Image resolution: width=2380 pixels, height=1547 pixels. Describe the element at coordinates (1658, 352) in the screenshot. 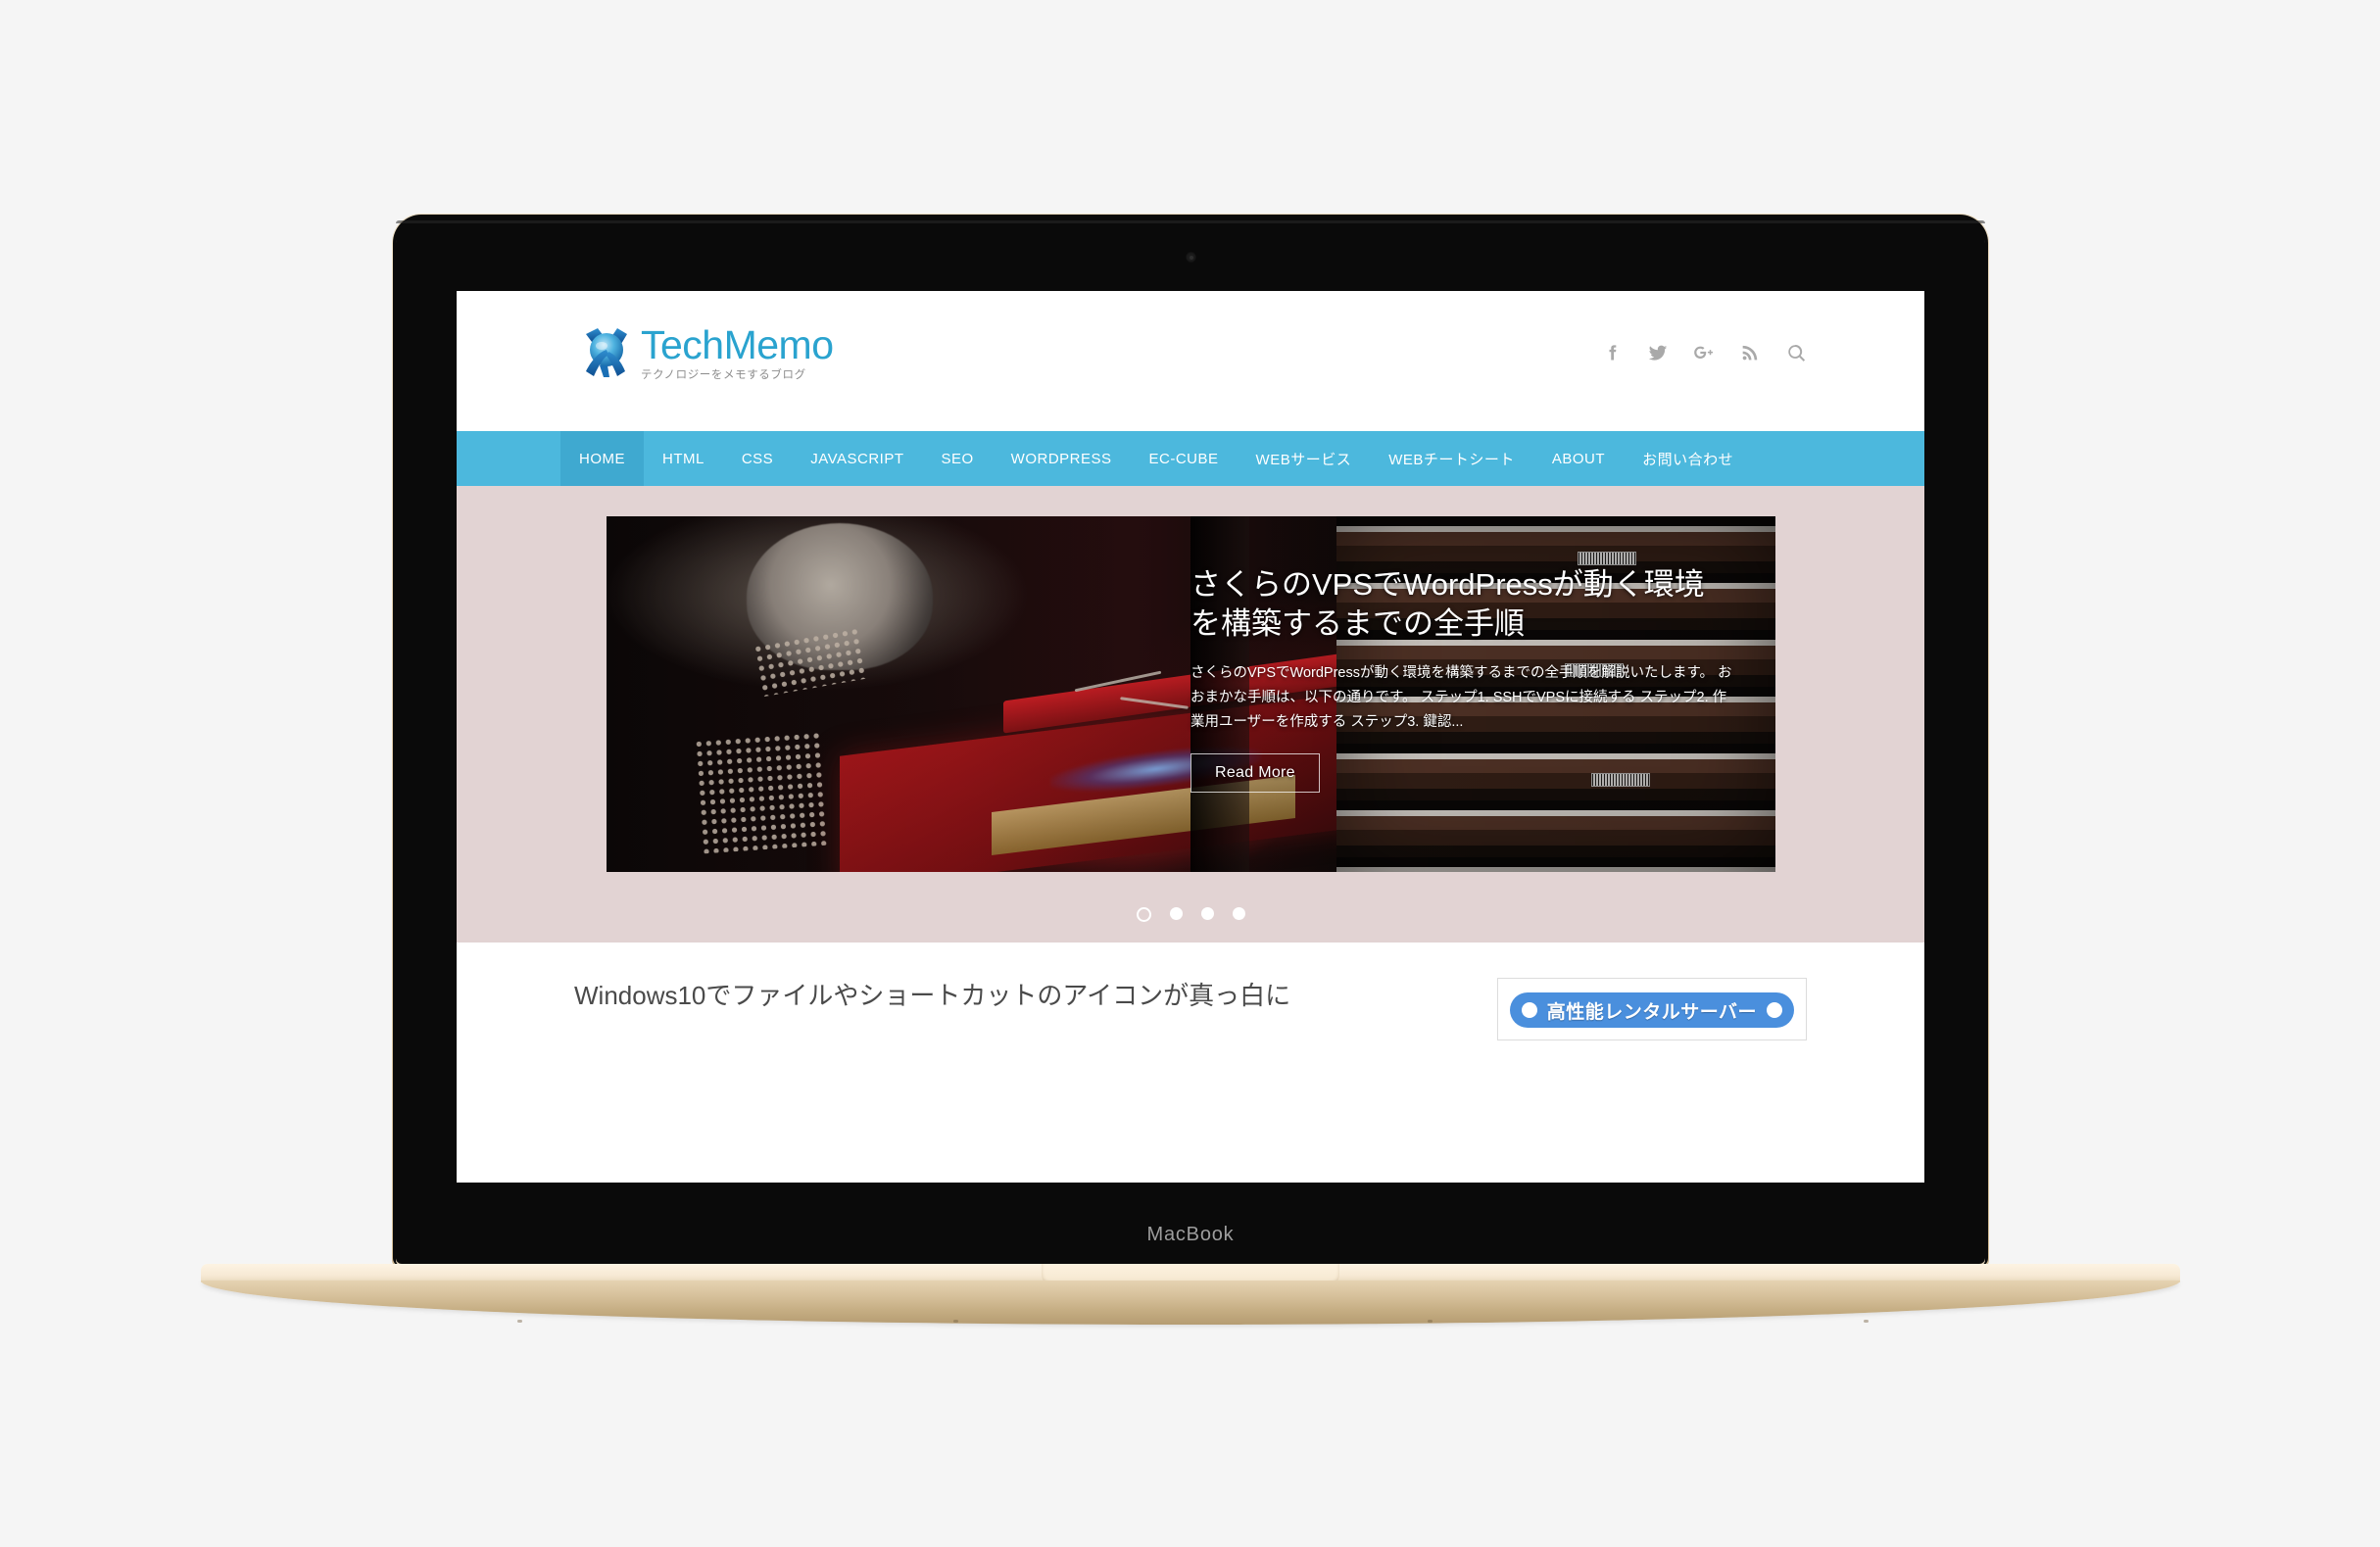

I see `twitter-icon` at that location.